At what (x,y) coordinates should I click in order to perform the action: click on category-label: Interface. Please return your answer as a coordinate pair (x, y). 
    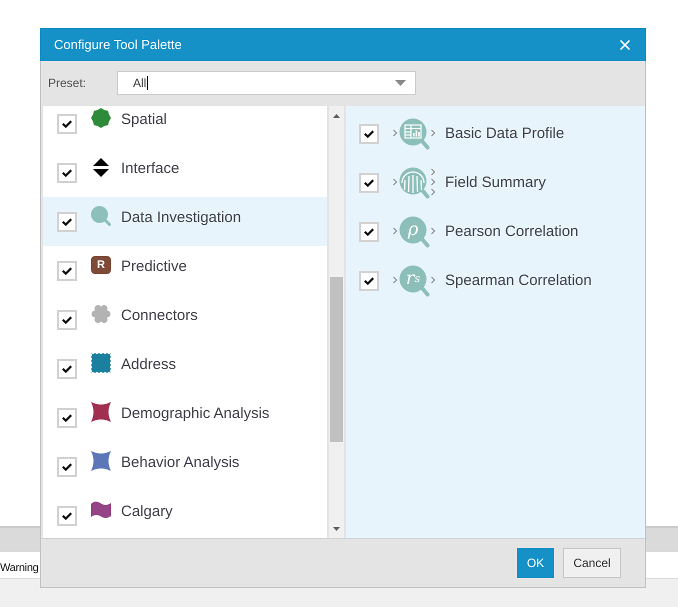
    Looking at the image, I should click on (150, 169).